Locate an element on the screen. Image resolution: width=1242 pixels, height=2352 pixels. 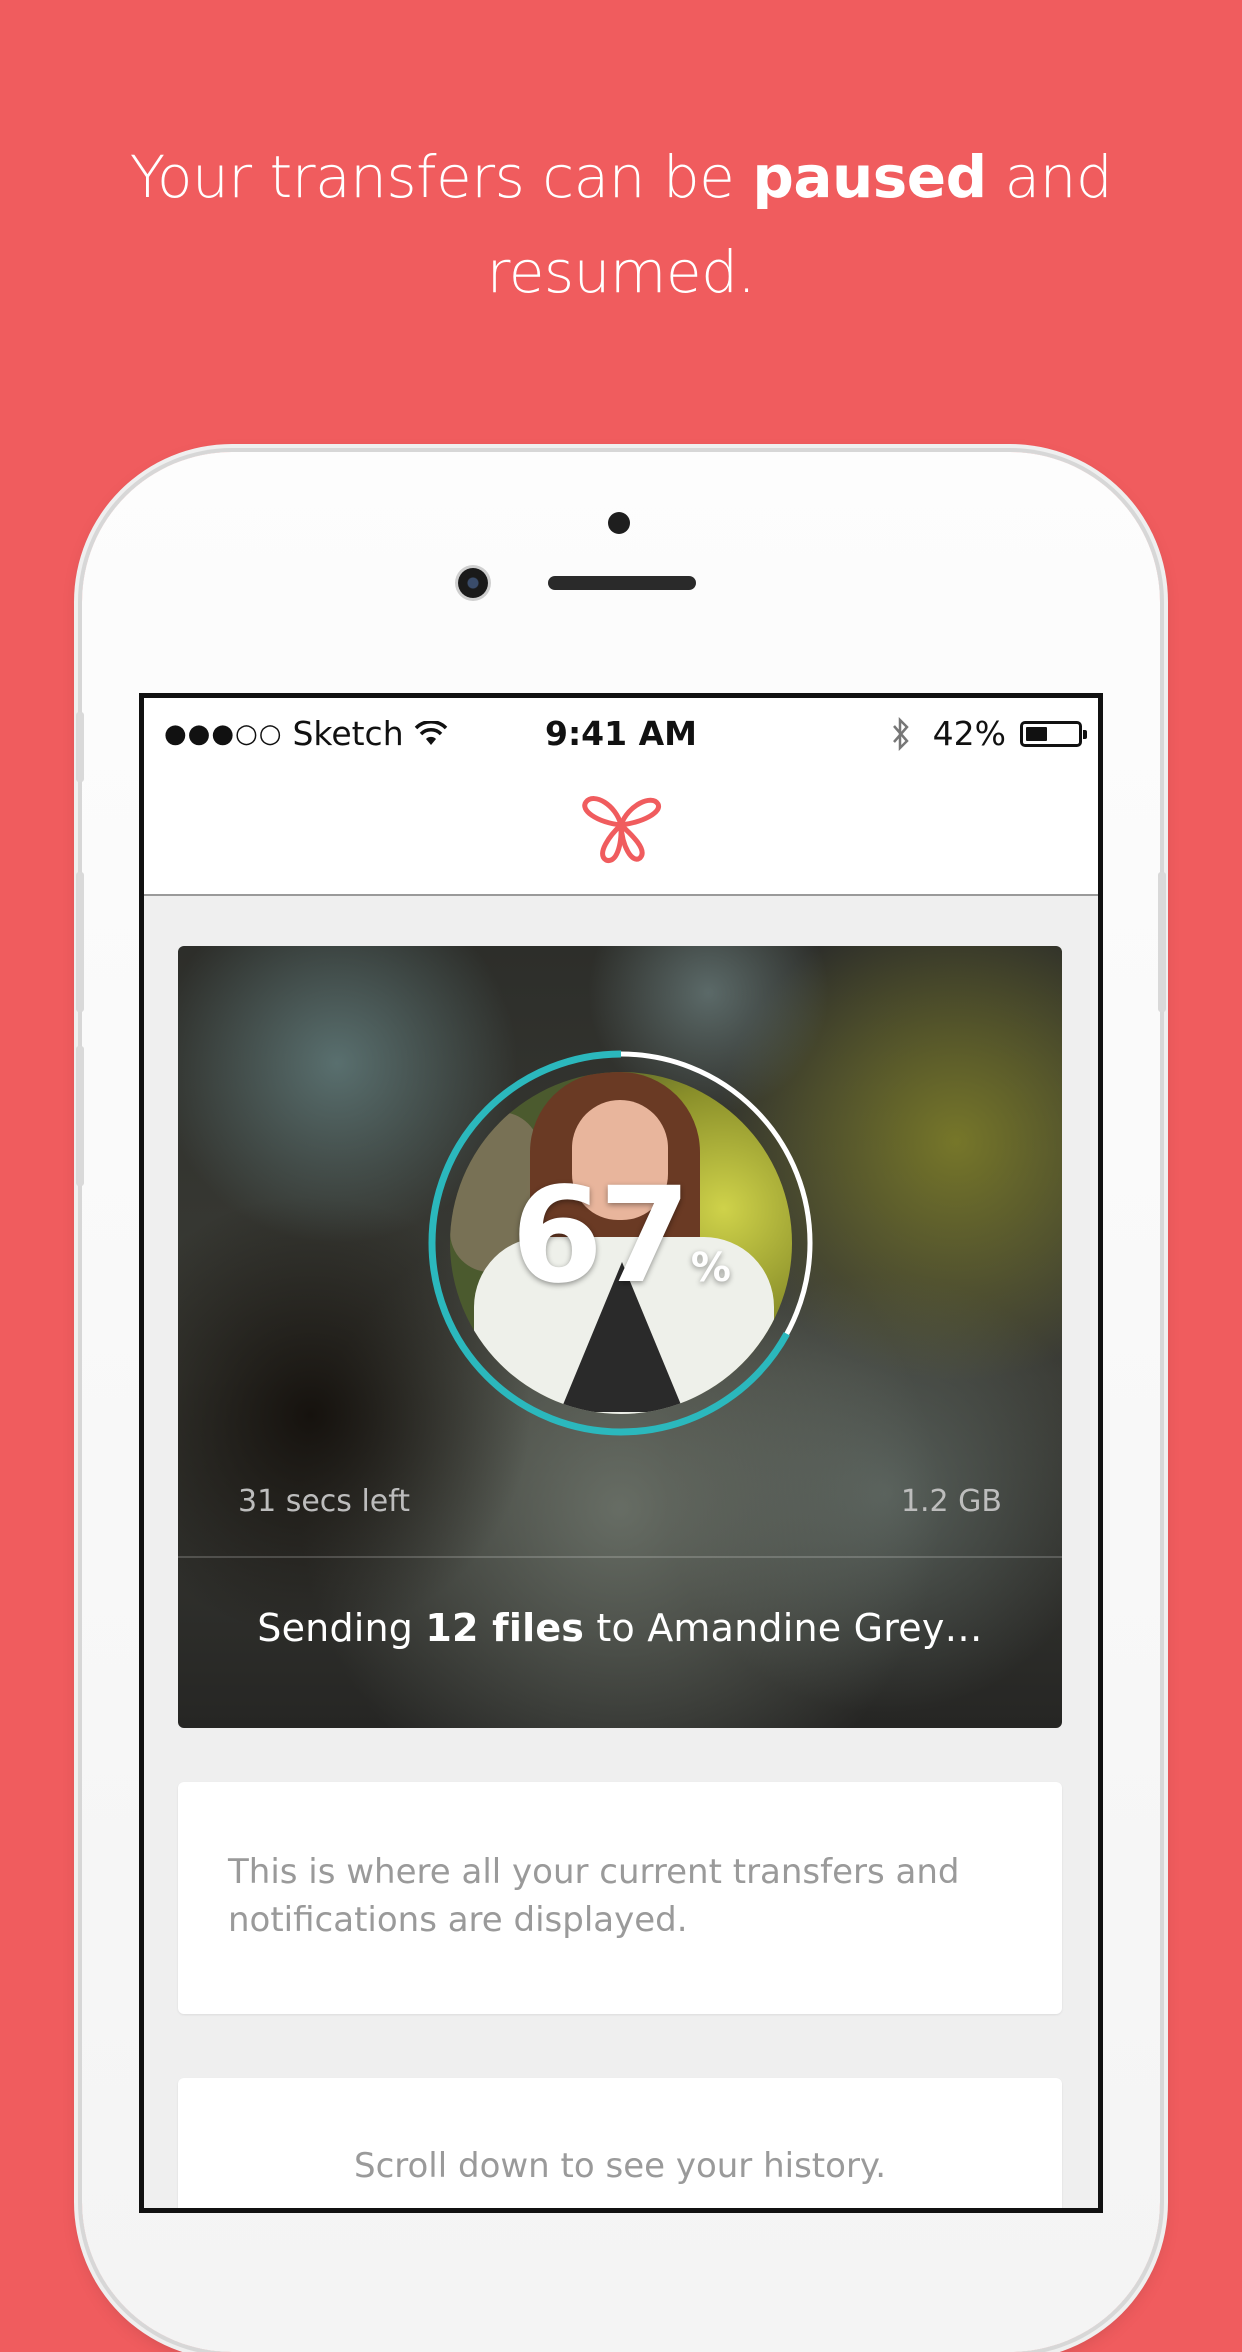
proximity-sensor is located at coordinates (619, 523).